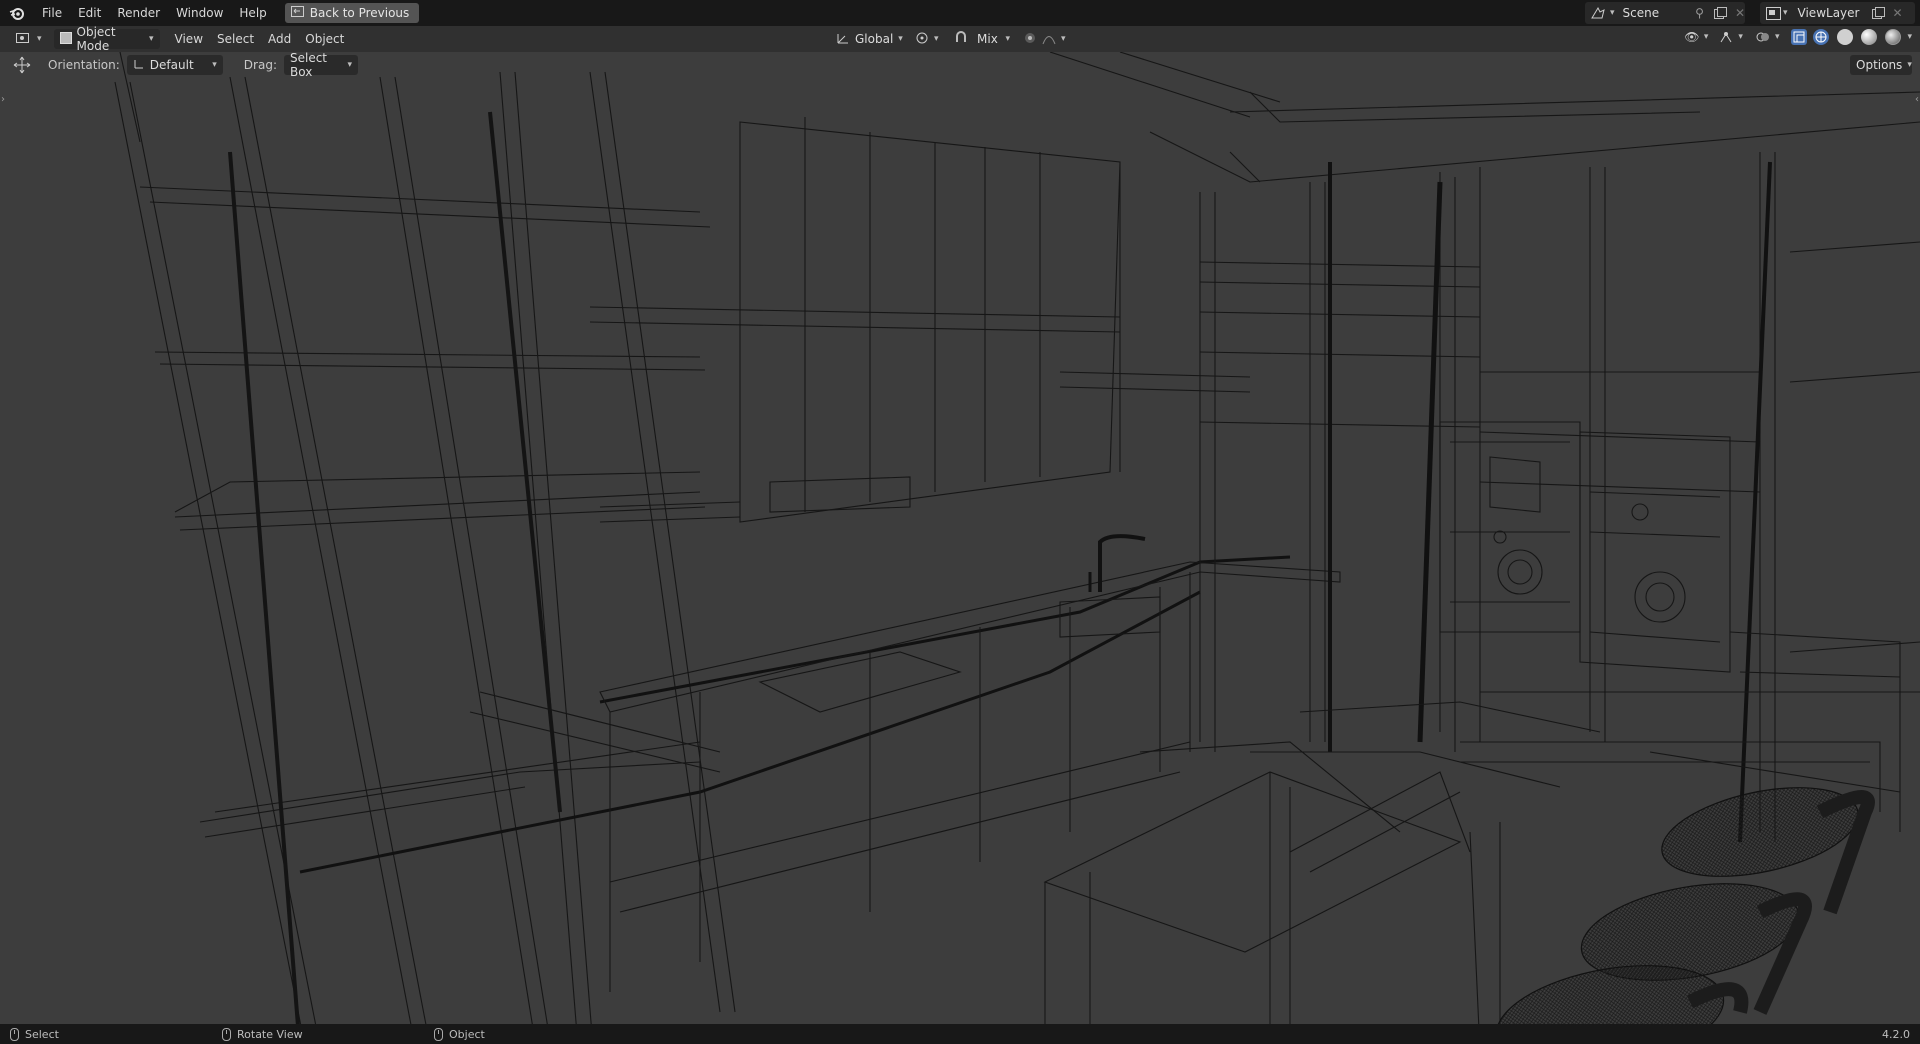 Image resolution: width=1920 pixels, height=1044 pixels. What do you see at coordinates (1845, 37) in the screenshot?
I see `solid-shading-icon` at bounding box center [1845, 37].